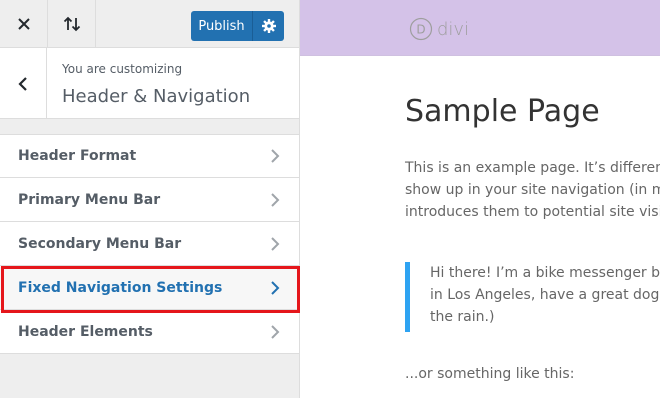 This screenshot has width=660, height=398. I want to click on arrows-up-down-icon, so click(71, 24).